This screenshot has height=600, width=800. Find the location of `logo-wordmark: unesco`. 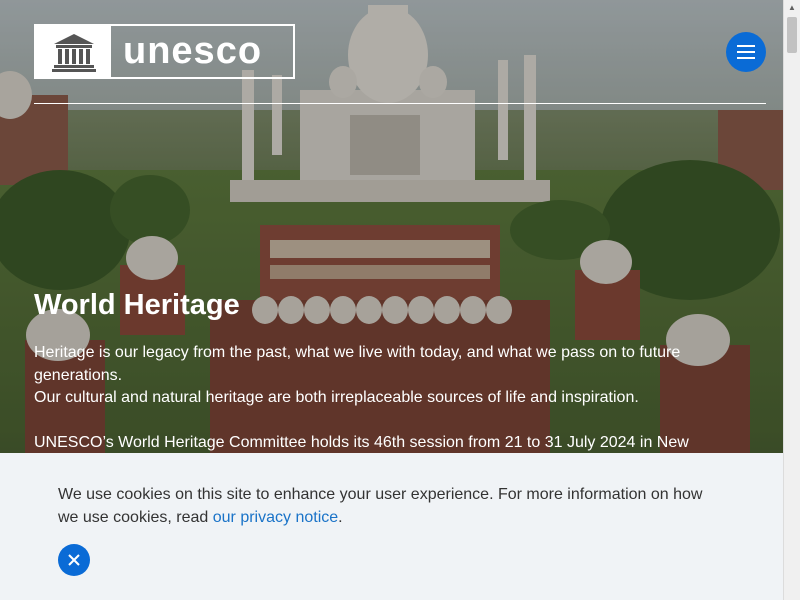

logo-wordmark: unesco is located at coordinates (193, 51).